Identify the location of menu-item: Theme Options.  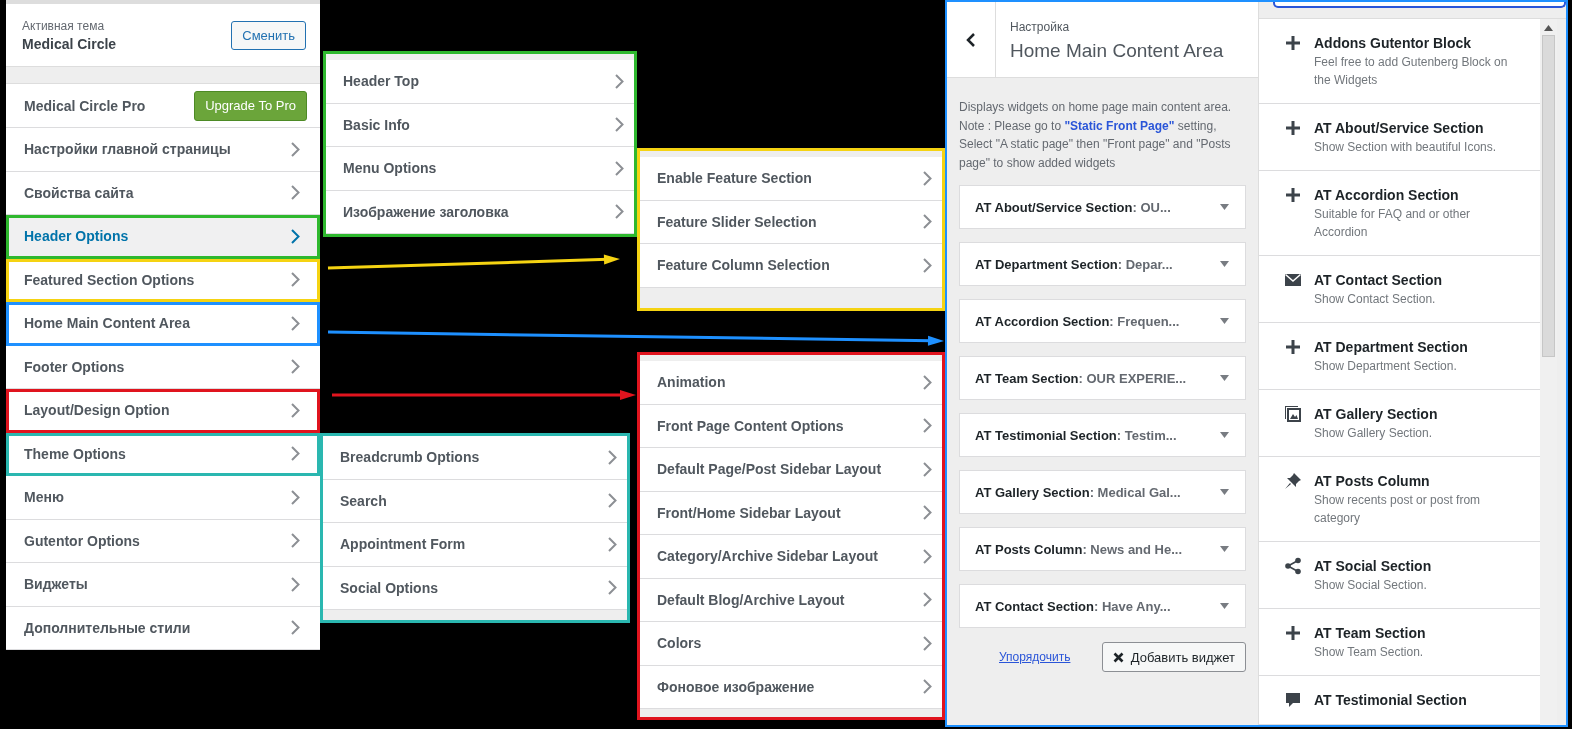
(163, 454).